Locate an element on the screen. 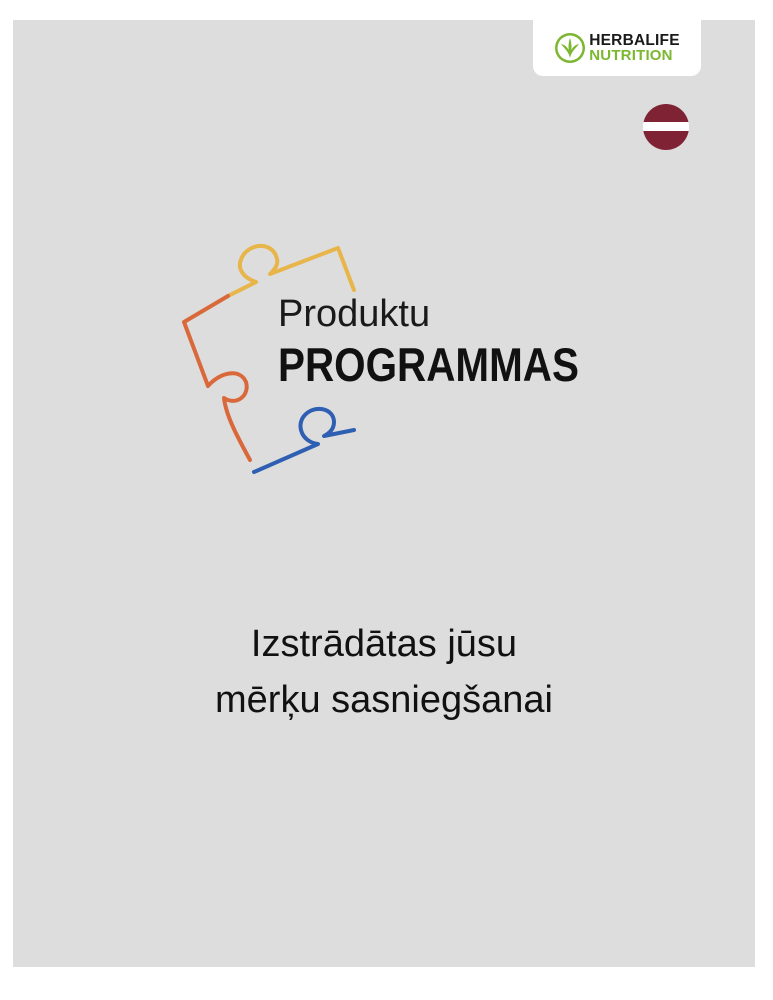 The image size is (773, 1000). herbalife-logo-badge: HERBALIFE NUTRITION is located at coordinates (617, 48).